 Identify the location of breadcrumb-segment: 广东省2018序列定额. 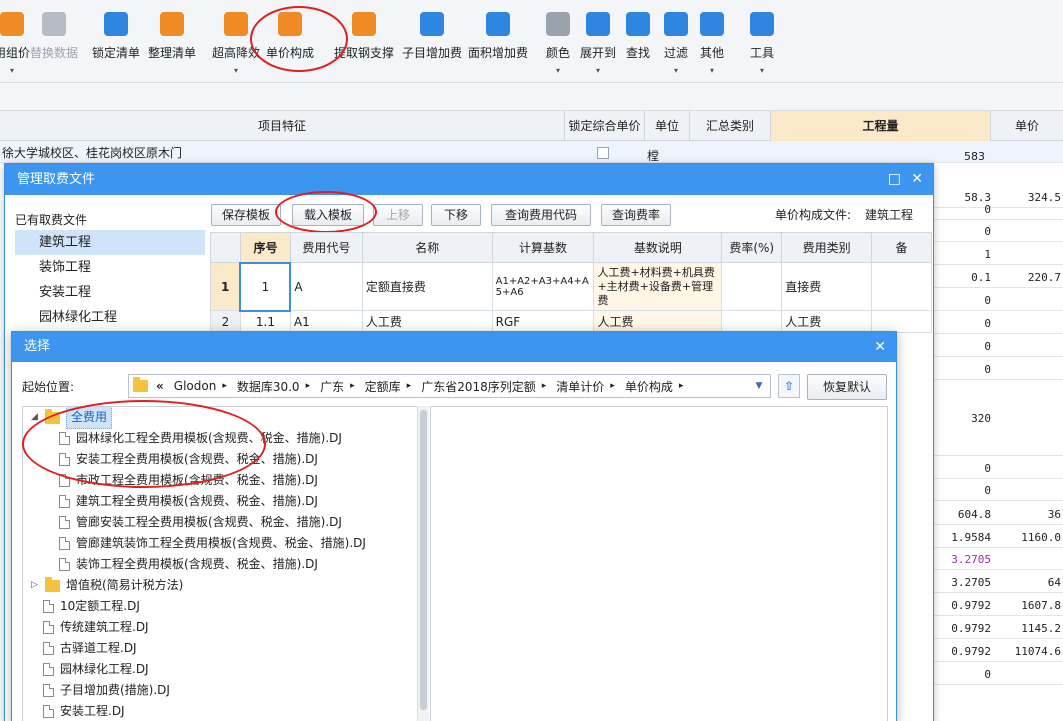
(478, 386).